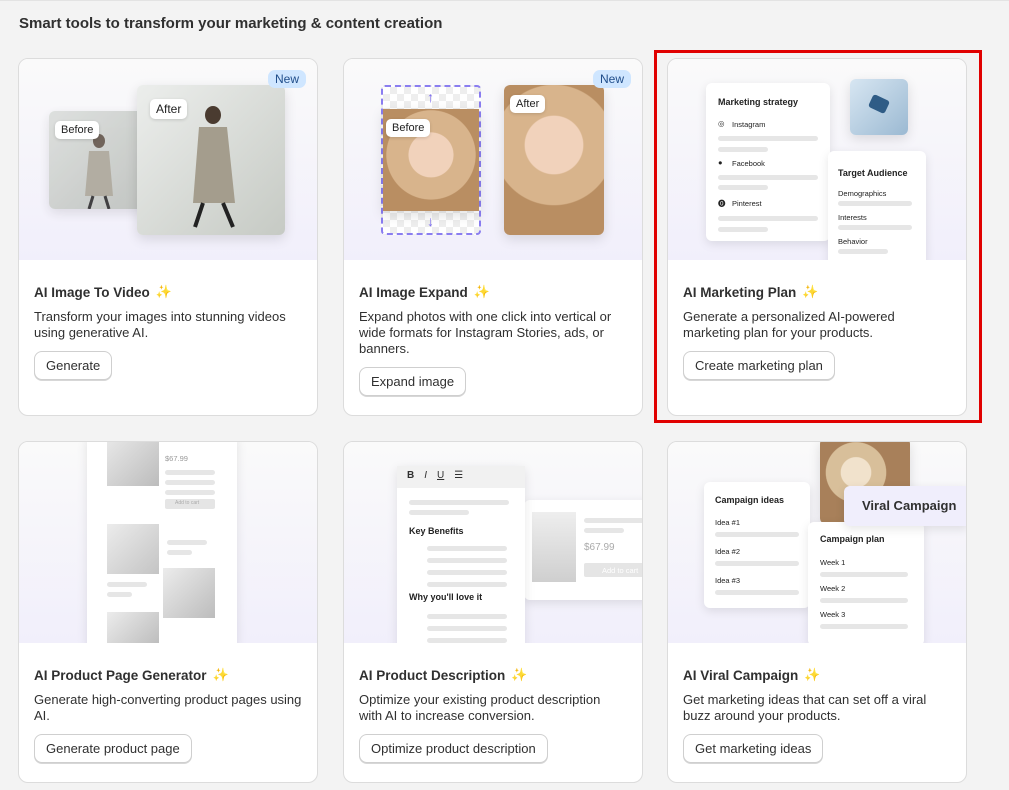  I want to click on editor-toolbar: B I U ☰, so click(461, 477).